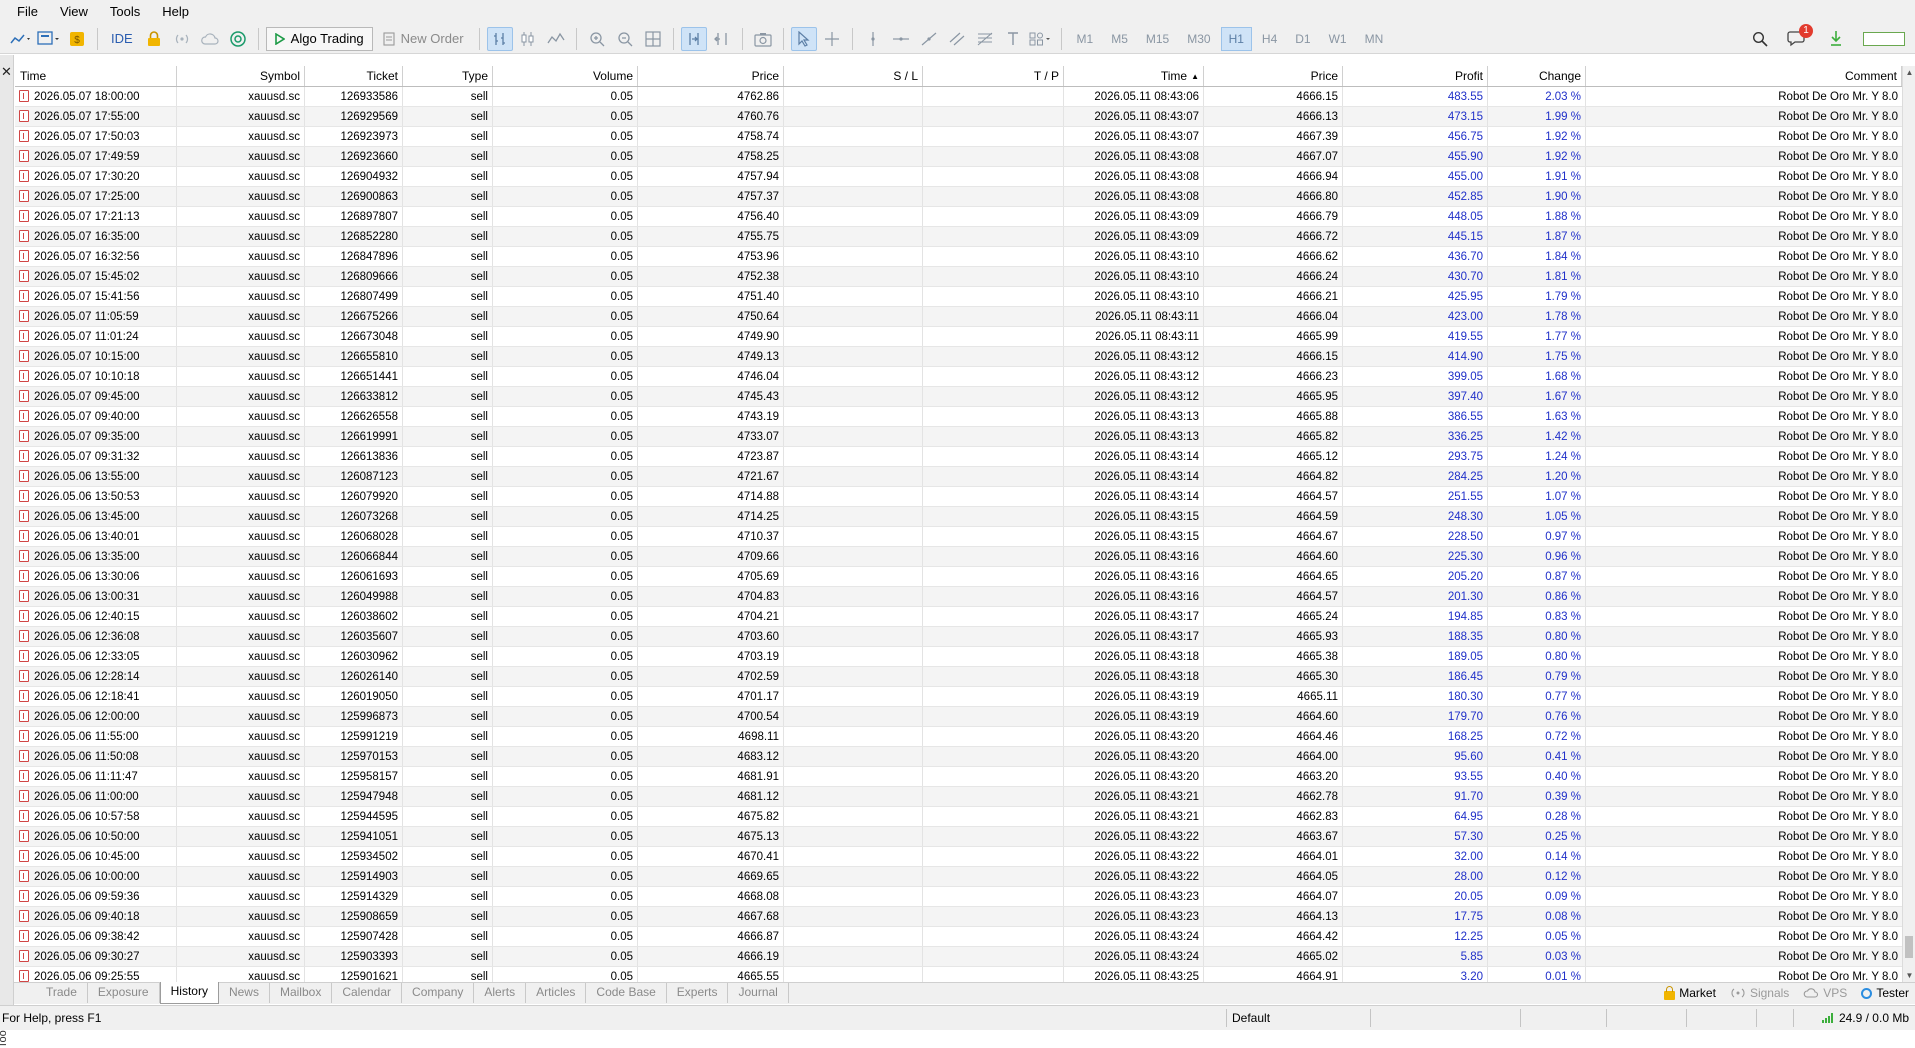  What do you see at coordinates (500, 993) in the screenshot?
I see `tab-alerts: Alerts` at bounding box center [500, 993].